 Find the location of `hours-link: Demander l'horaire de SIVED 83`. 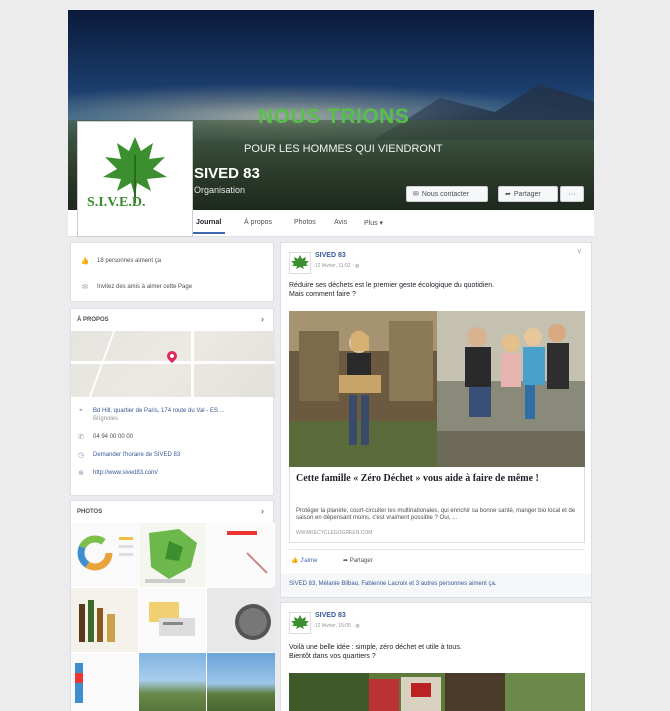

hours-link: Demander l'horaire de SIVED 83 is located at coordinates (137, 455).